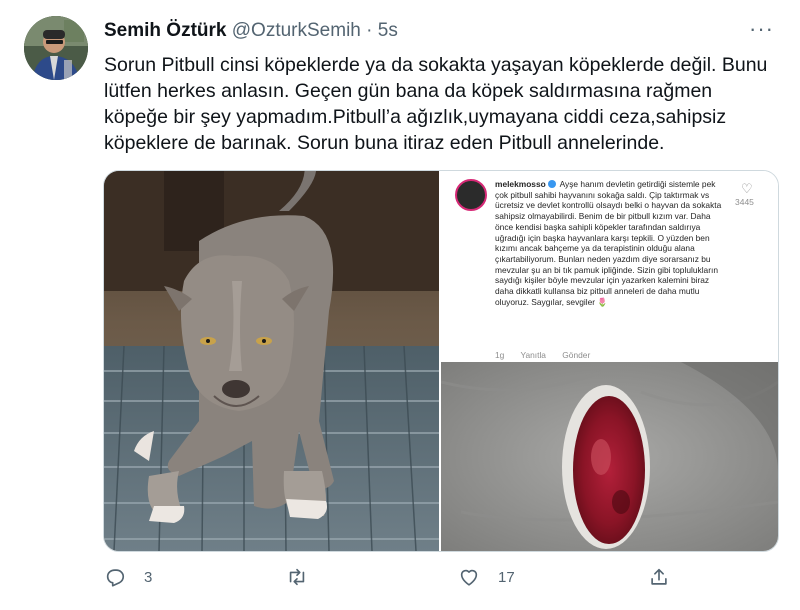 The height and width of the screenshot is (610, 800). I want to click on share-icon, so click(659, 576).